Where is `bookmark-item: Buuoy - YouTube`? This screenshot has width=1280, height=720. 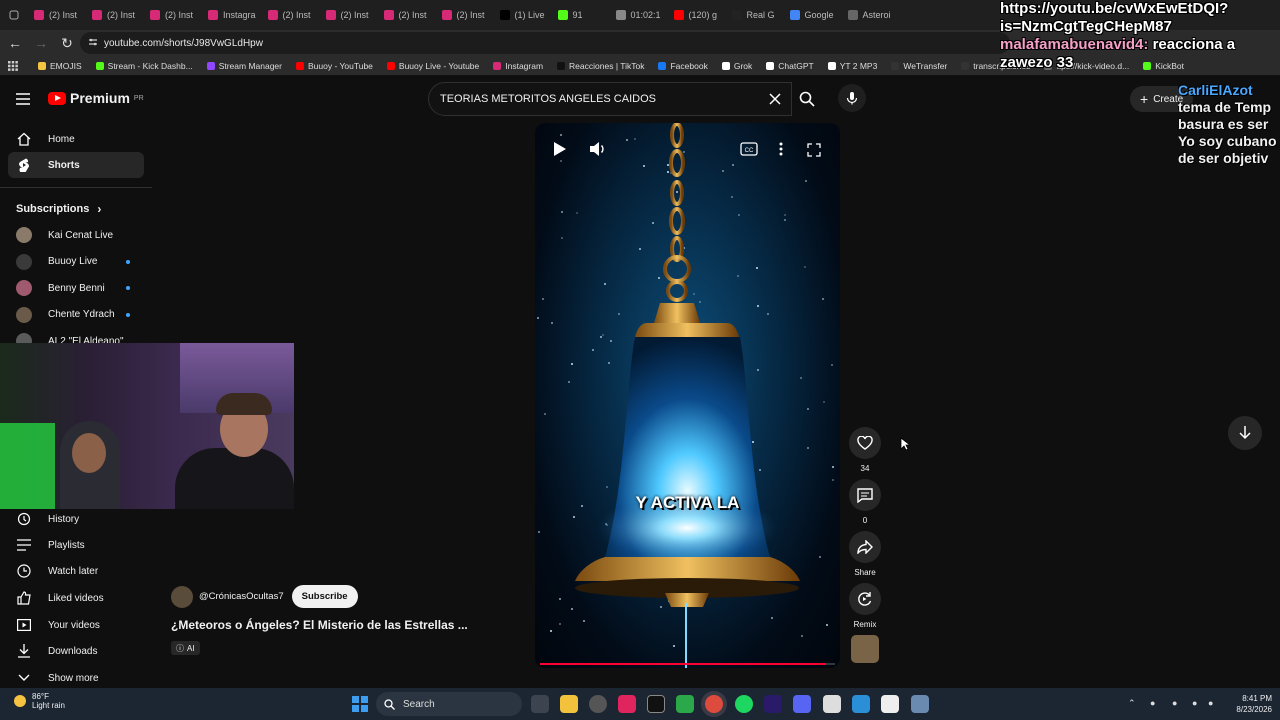
bookmark-item: Buuoy - YouTube is located at coordinates (334, 66).